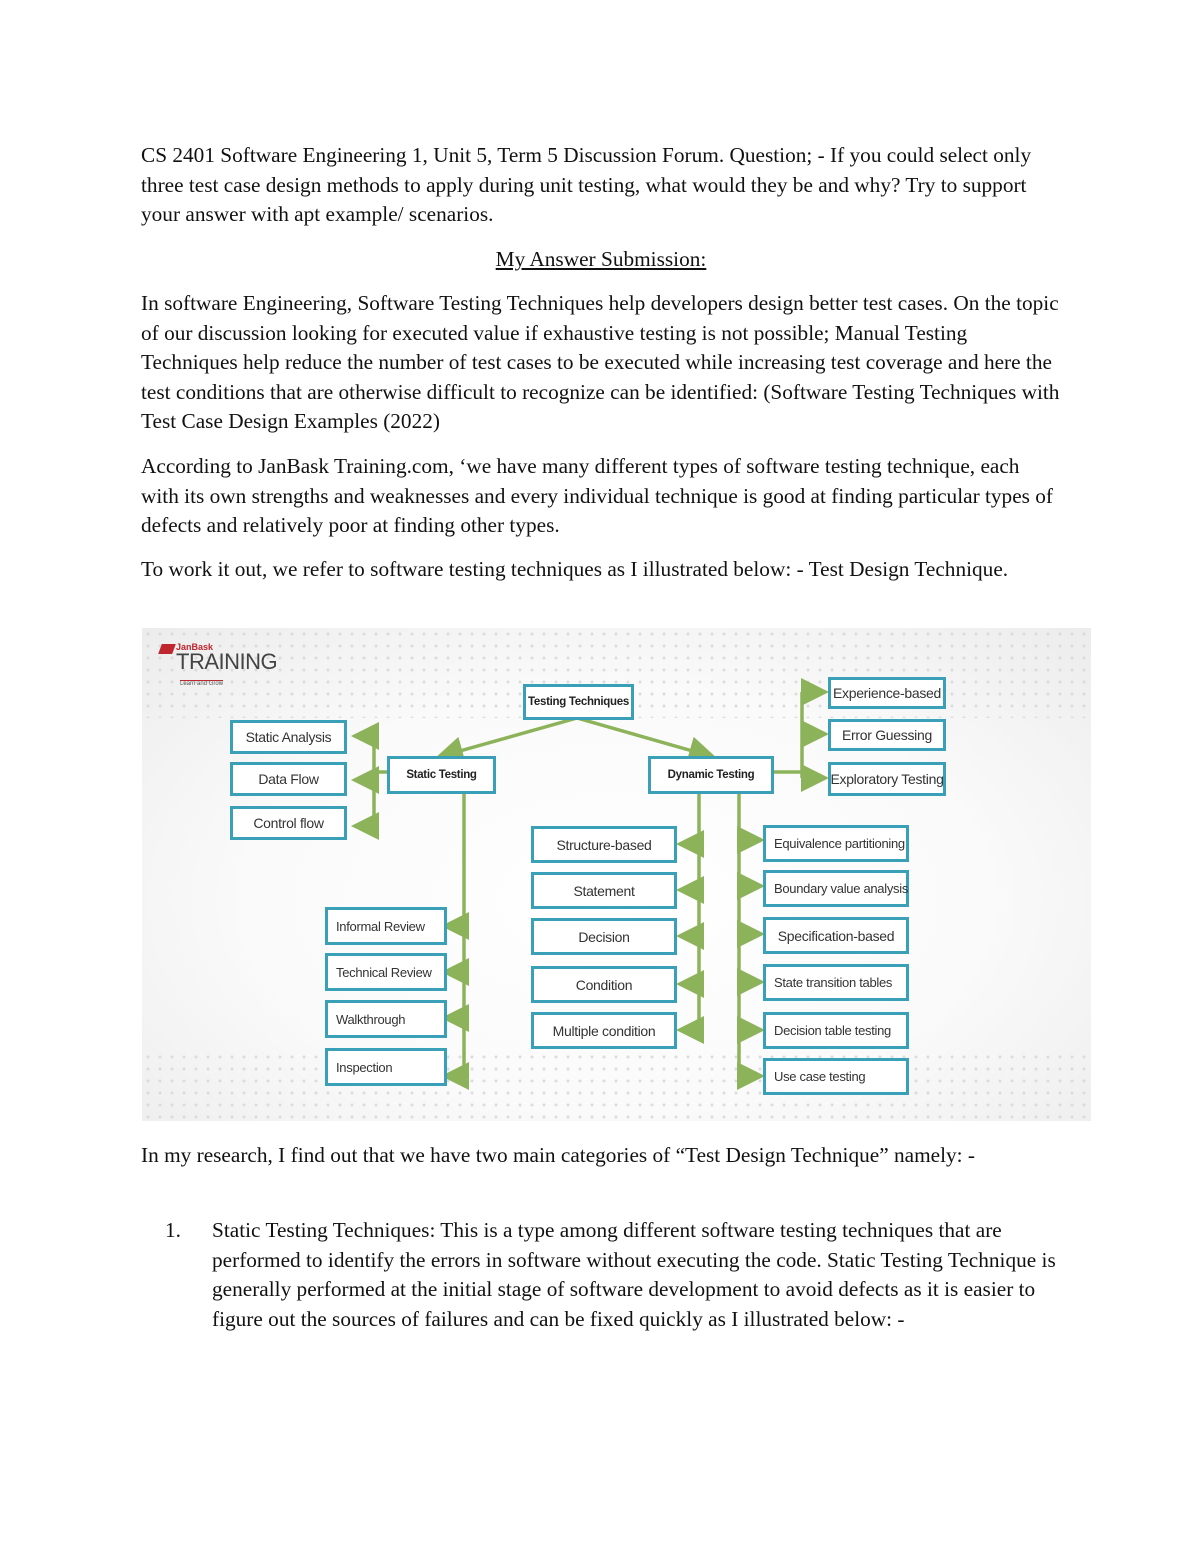 Image resolution: width=1200 pixels, height=1553 pixels. What do you see at coordinates (887, 735) in the screenshot?
I see `node-error-guessing: Error Guessing` at bounding box center [887, 735].